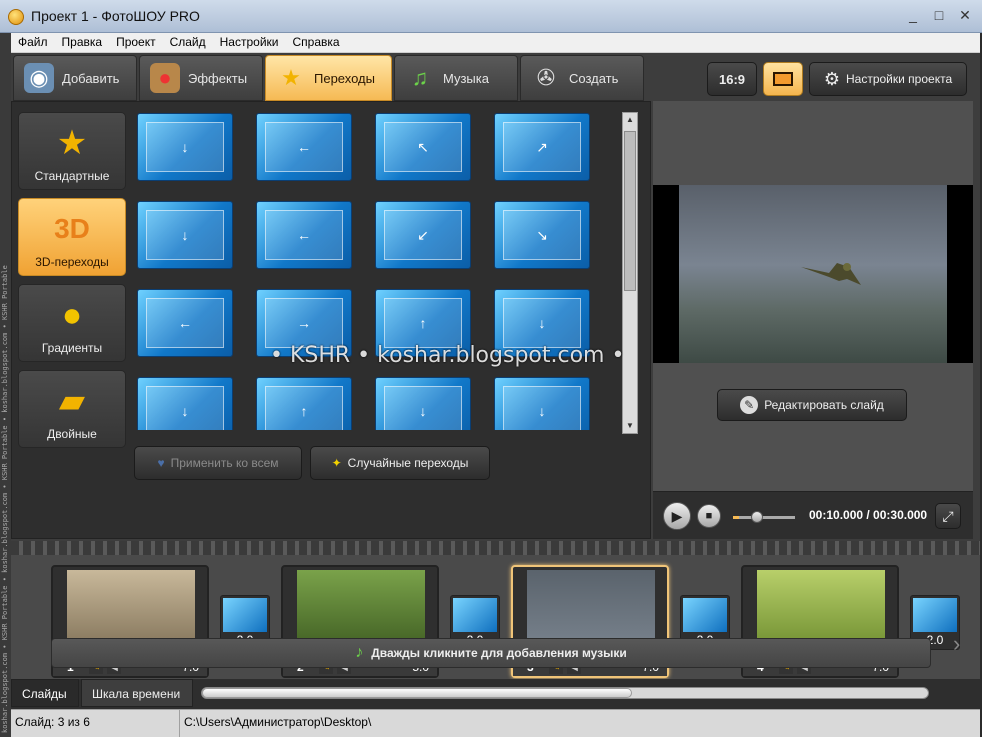 This screenshot has width=982, height=737. I want to click on play-button: ▶, so click(677, 516).